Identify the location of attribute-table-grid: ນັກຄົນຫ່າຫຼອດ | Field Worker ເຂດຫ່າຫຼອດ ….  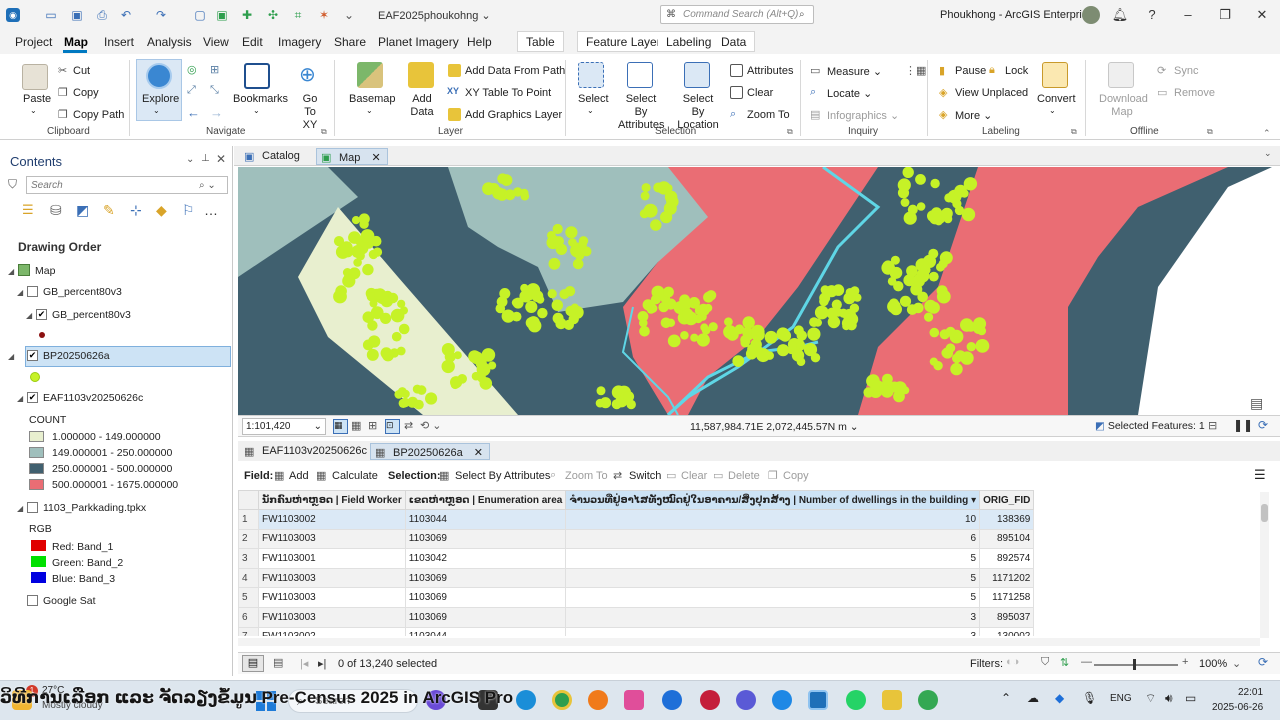
(636, 563).